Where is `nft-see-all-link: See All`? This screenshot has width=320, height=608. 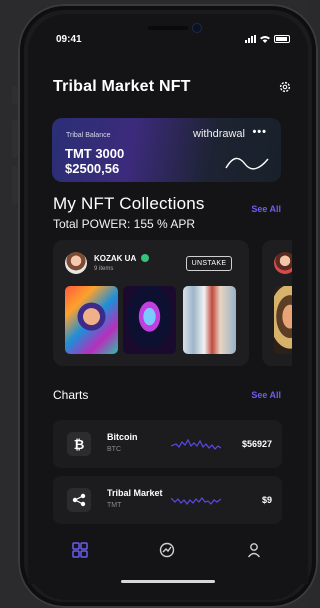
nft-see-all-link: See All is located at coordinates (266, 209).